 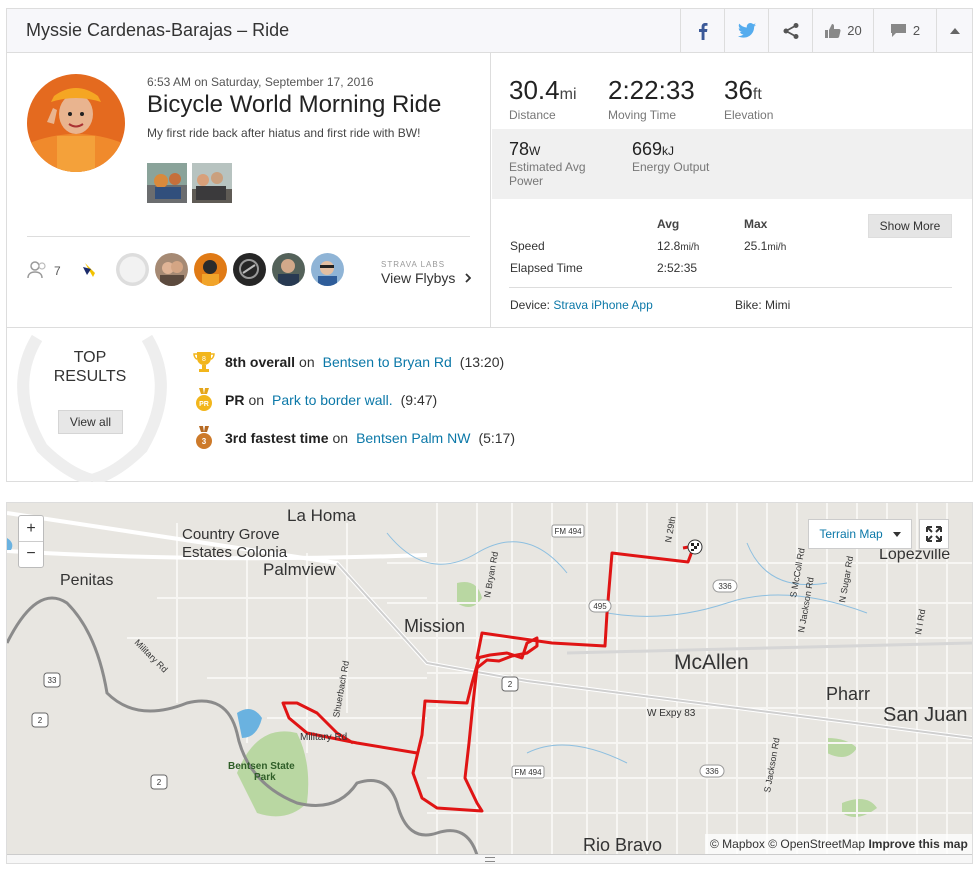 I want to click on svg-text: Mission, so click(x=434, y=626).